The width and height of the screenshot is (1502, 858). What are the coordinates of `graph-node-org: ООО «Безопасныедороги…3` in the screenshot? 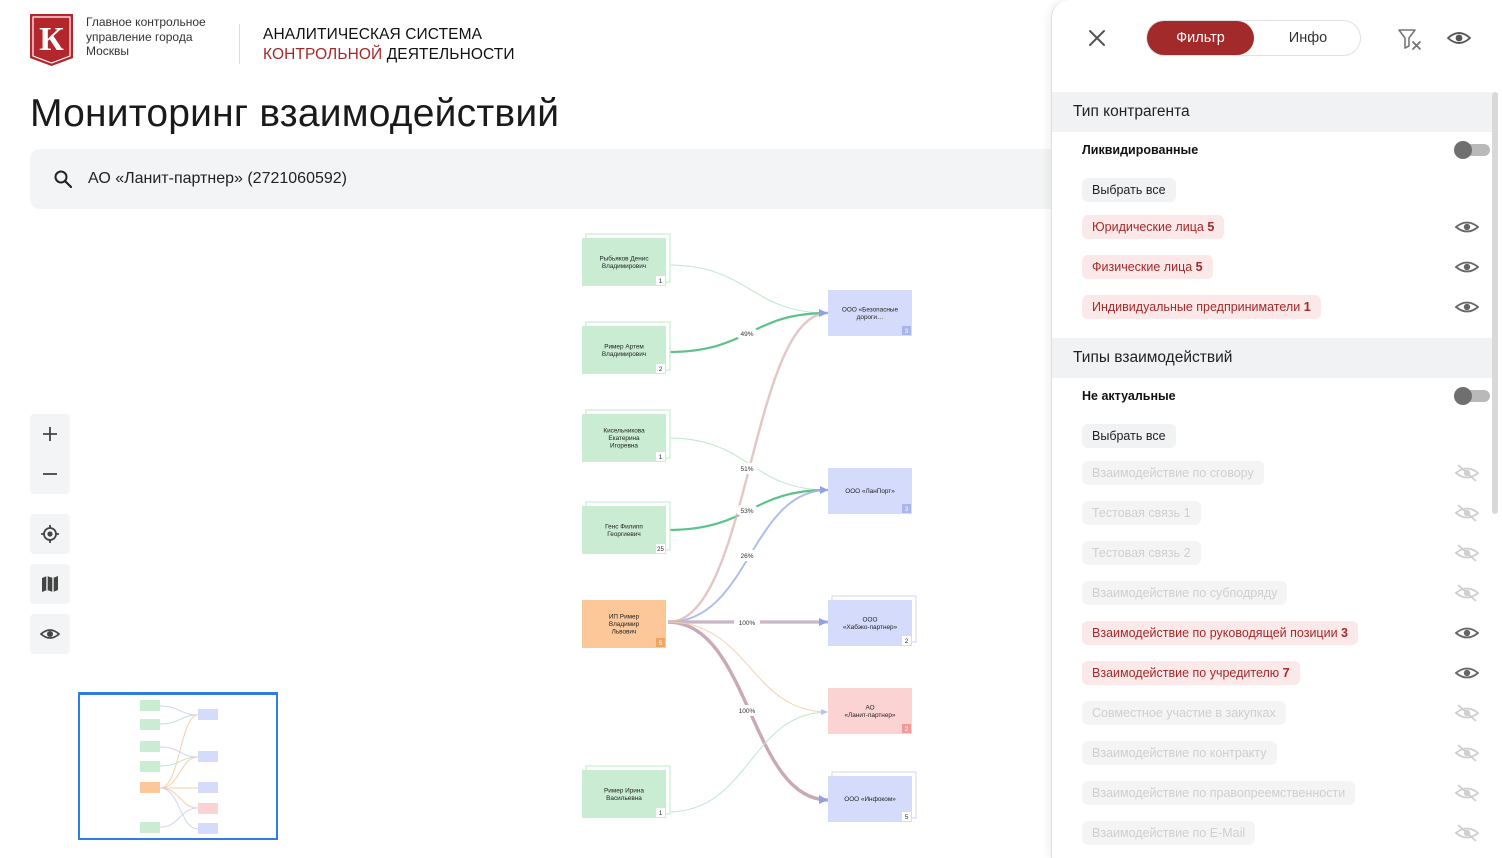 It's located at (870, 313).